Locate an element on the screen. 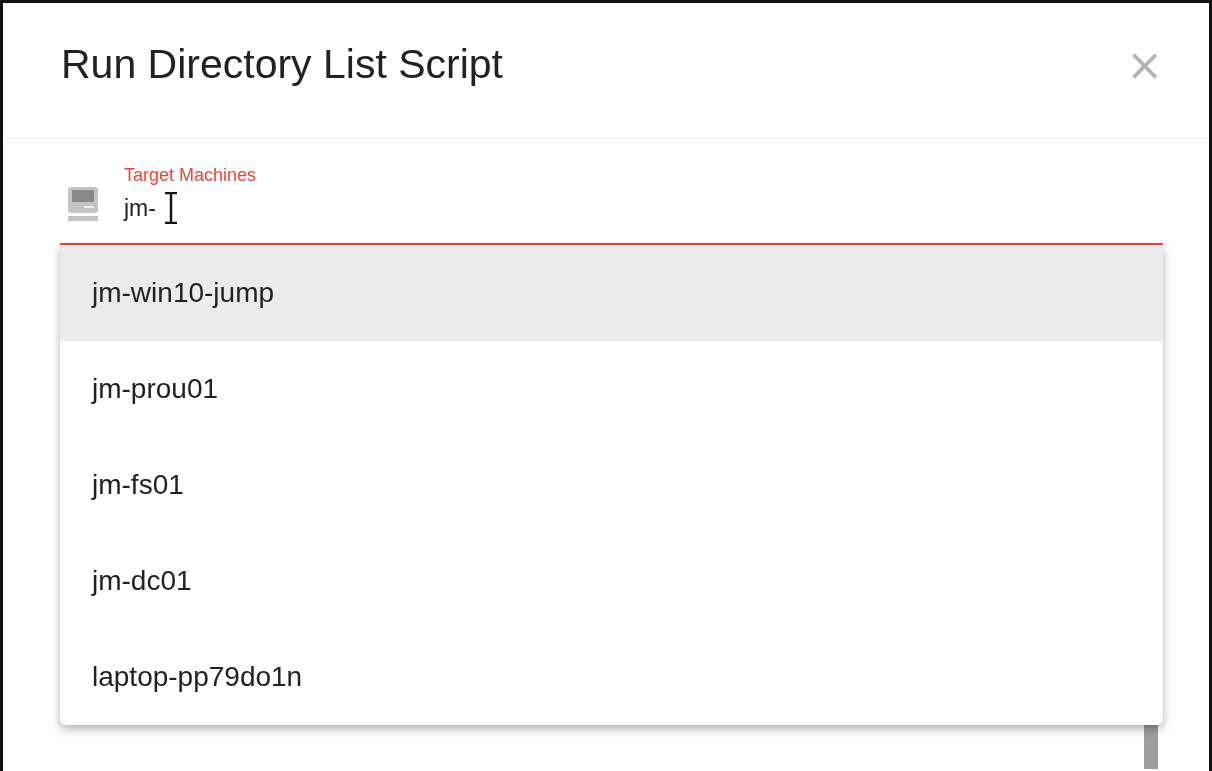 The width and height of the screenshot is (1212, 771). suggestion-item: jm-fs01 is located at coordinates (611, 485).